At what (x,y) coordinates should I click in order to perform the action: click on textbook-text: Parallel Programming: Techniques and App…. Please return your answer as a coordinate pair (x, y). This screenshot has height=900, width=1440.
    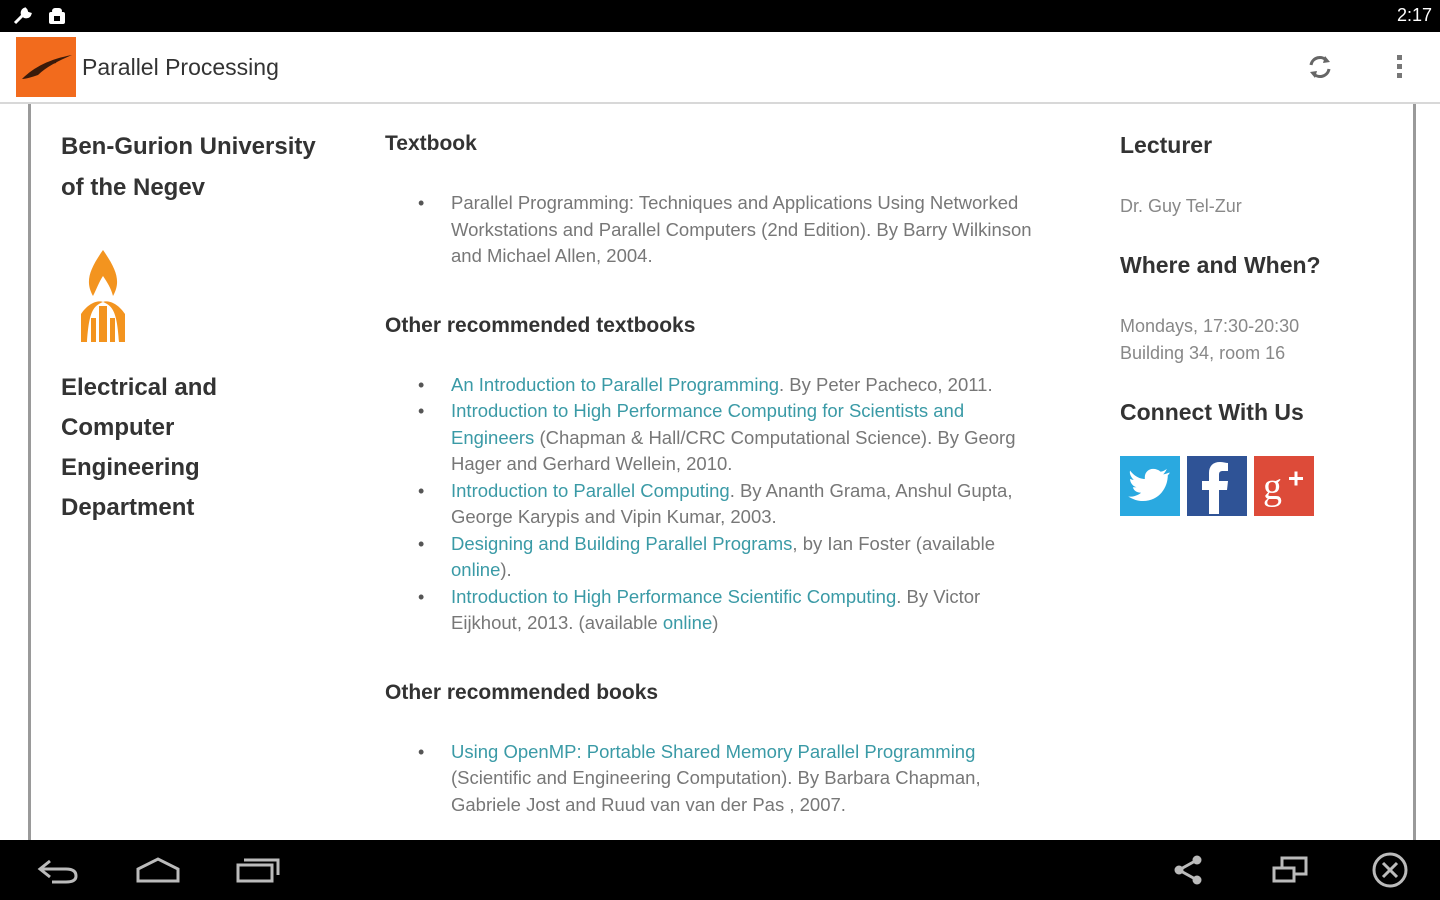
    Looking at the image, I should click on (741, 229).